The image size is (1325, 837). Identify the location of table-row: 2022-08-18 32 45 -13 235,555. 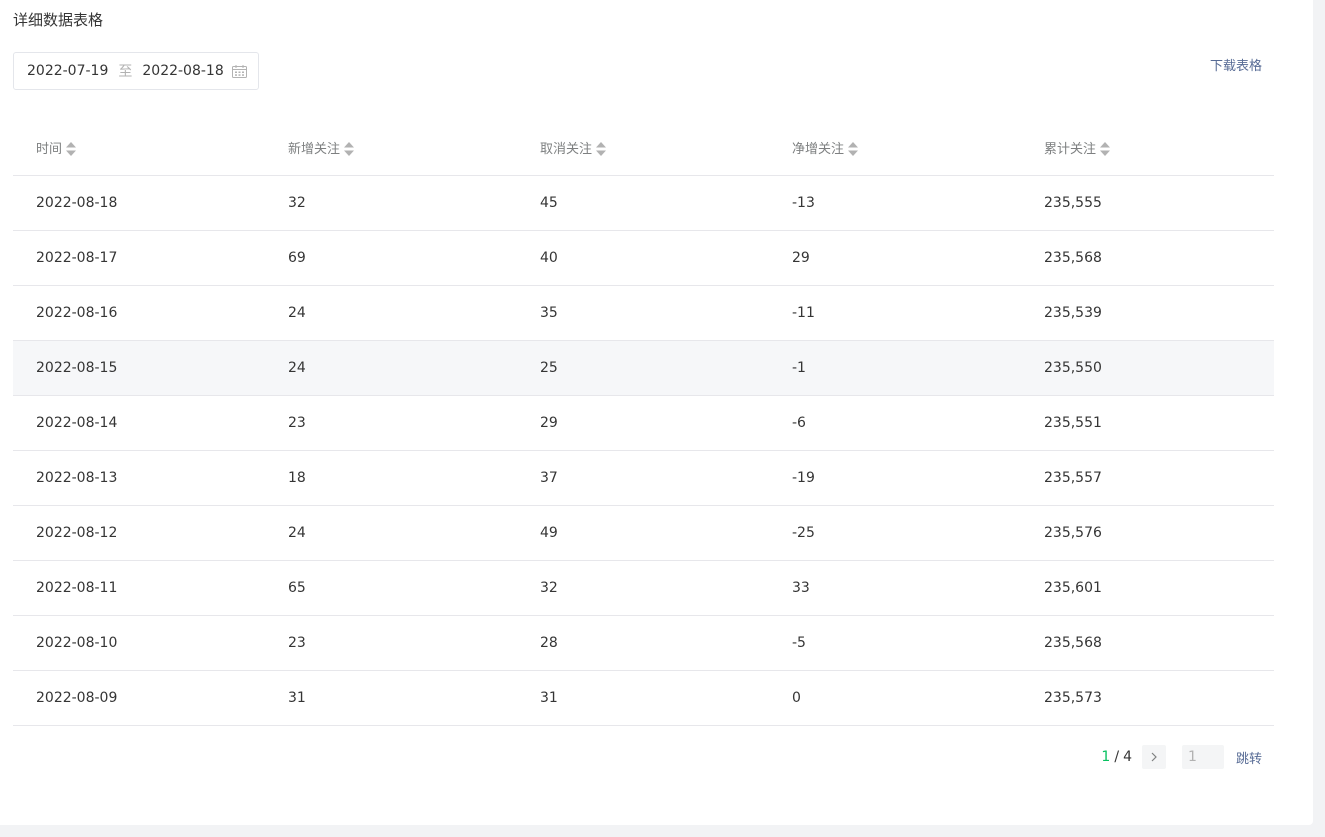
(643, 203).